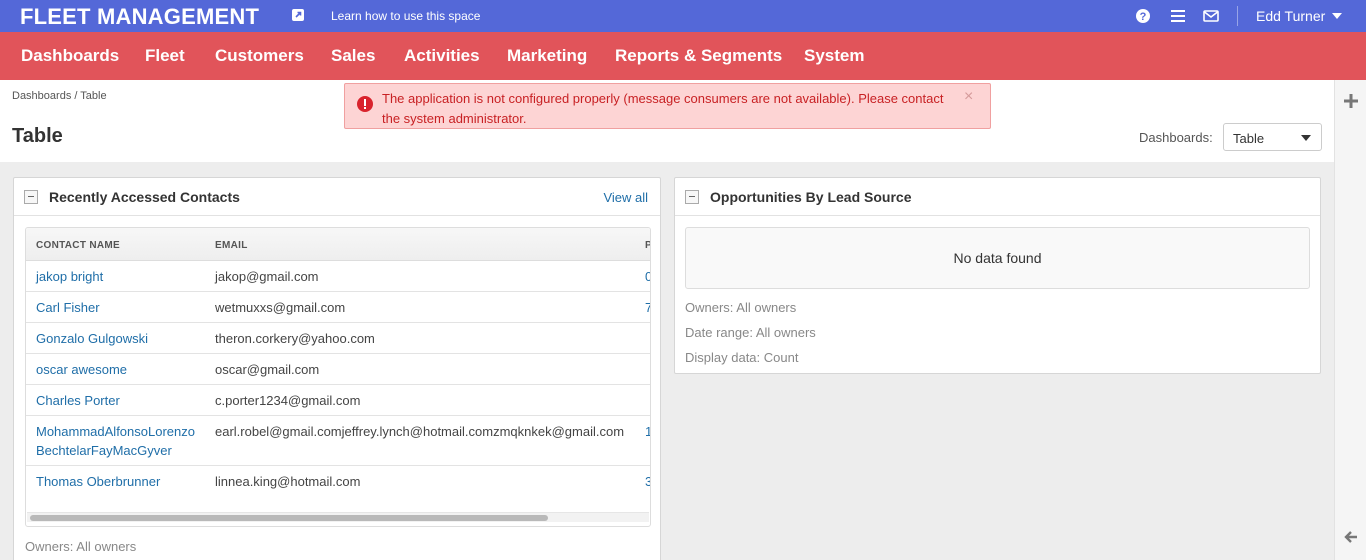  What do you see at coordinates (267, 276) in the screenshot?
I see `contact-email: jakop@gmail.com` at bounding box center [267, 276].